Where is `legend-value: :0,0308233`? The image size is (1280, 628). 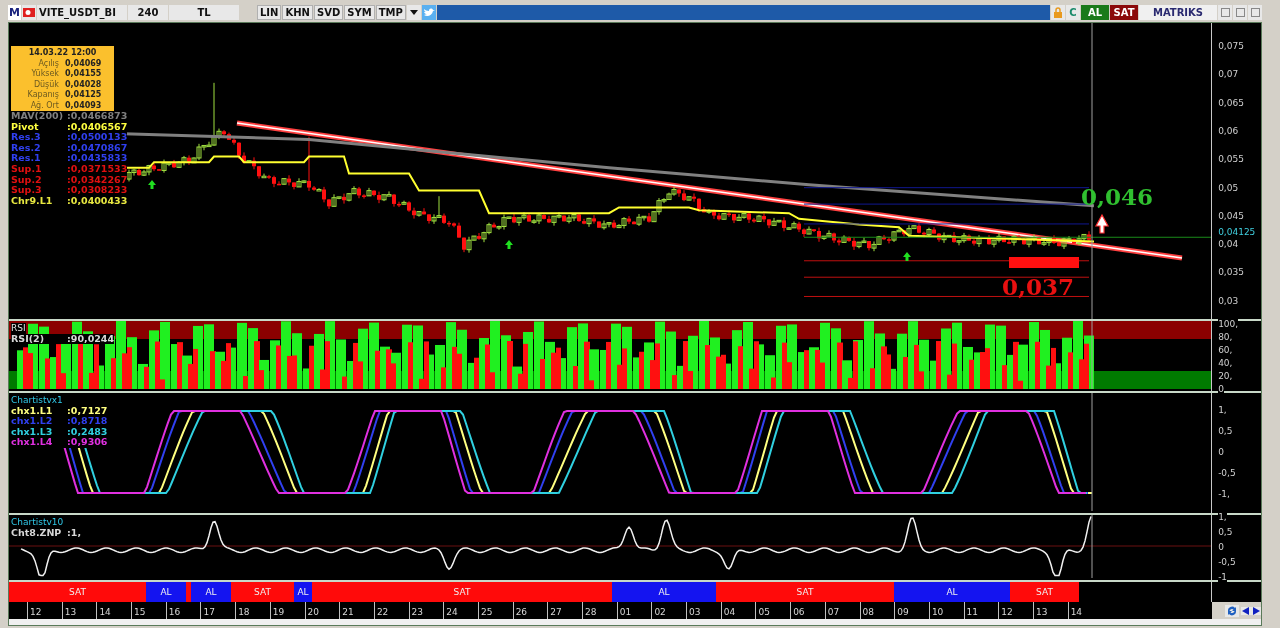 legend-value: :0,0308233 is located at coordinates (97, 190).